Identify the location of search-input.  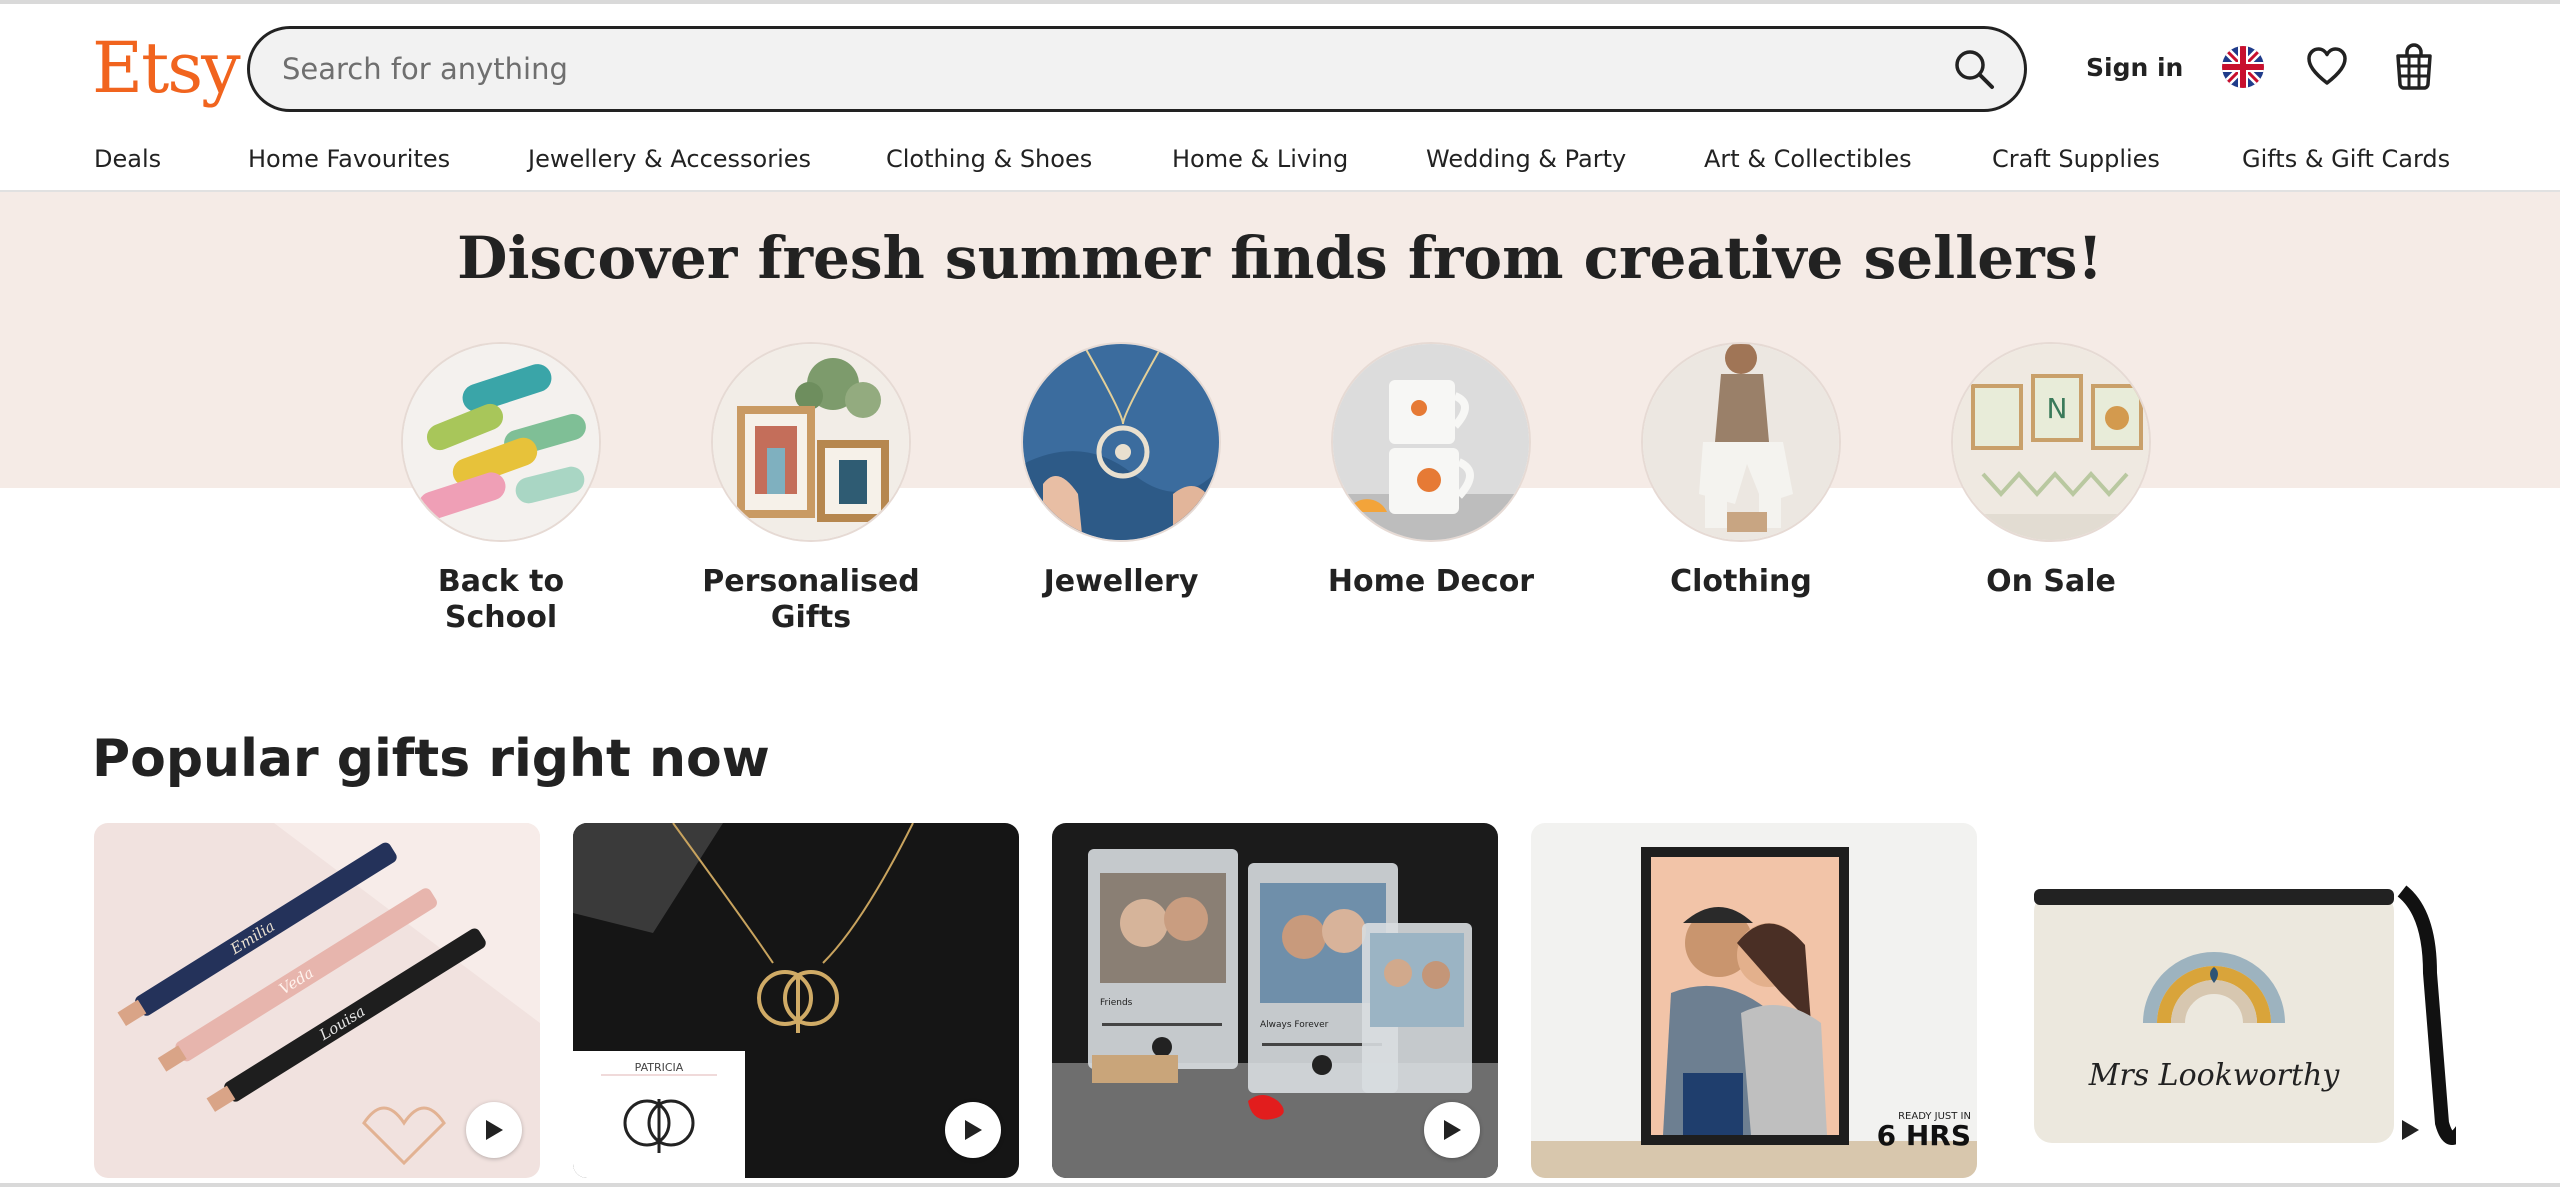
(1082, 69).